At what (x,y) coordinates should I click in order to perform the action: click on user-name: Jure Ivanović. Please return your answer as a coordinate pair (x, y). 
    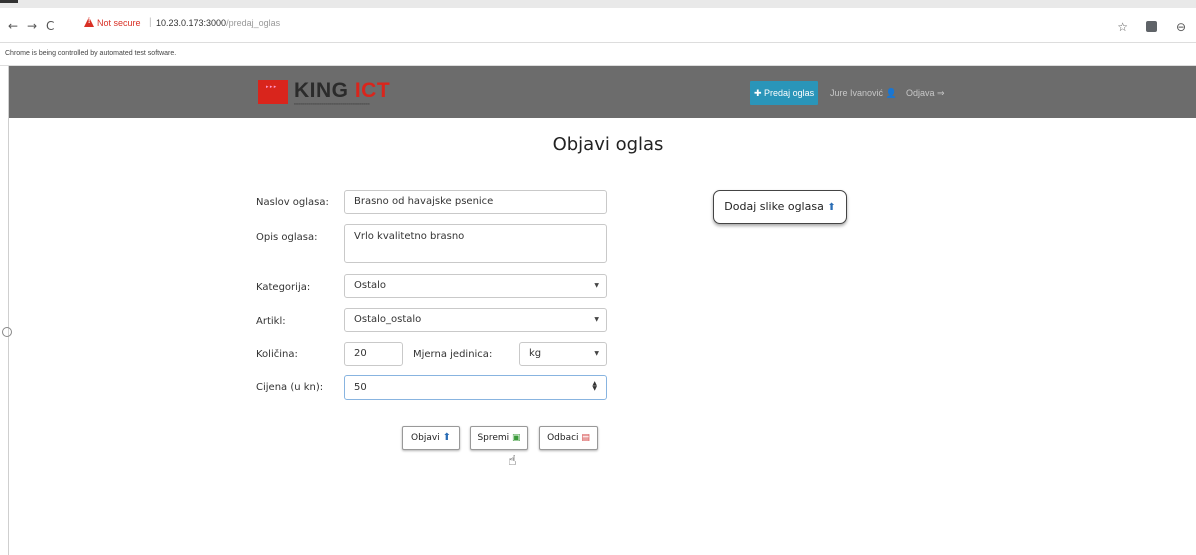
    Looking at the image, I should click on (857, 93).